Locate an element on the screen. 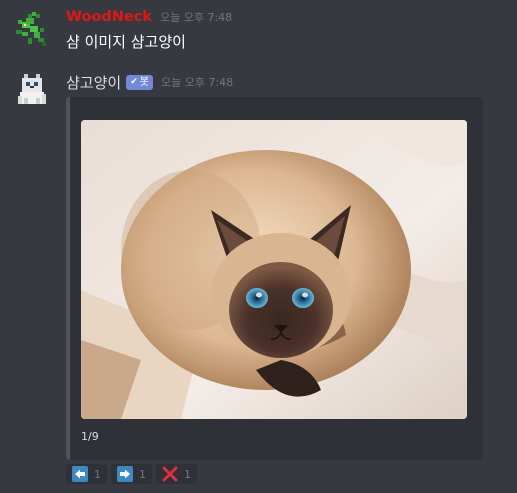  bot-badge: ✔ 봇 is located at coordinates (139, 82).